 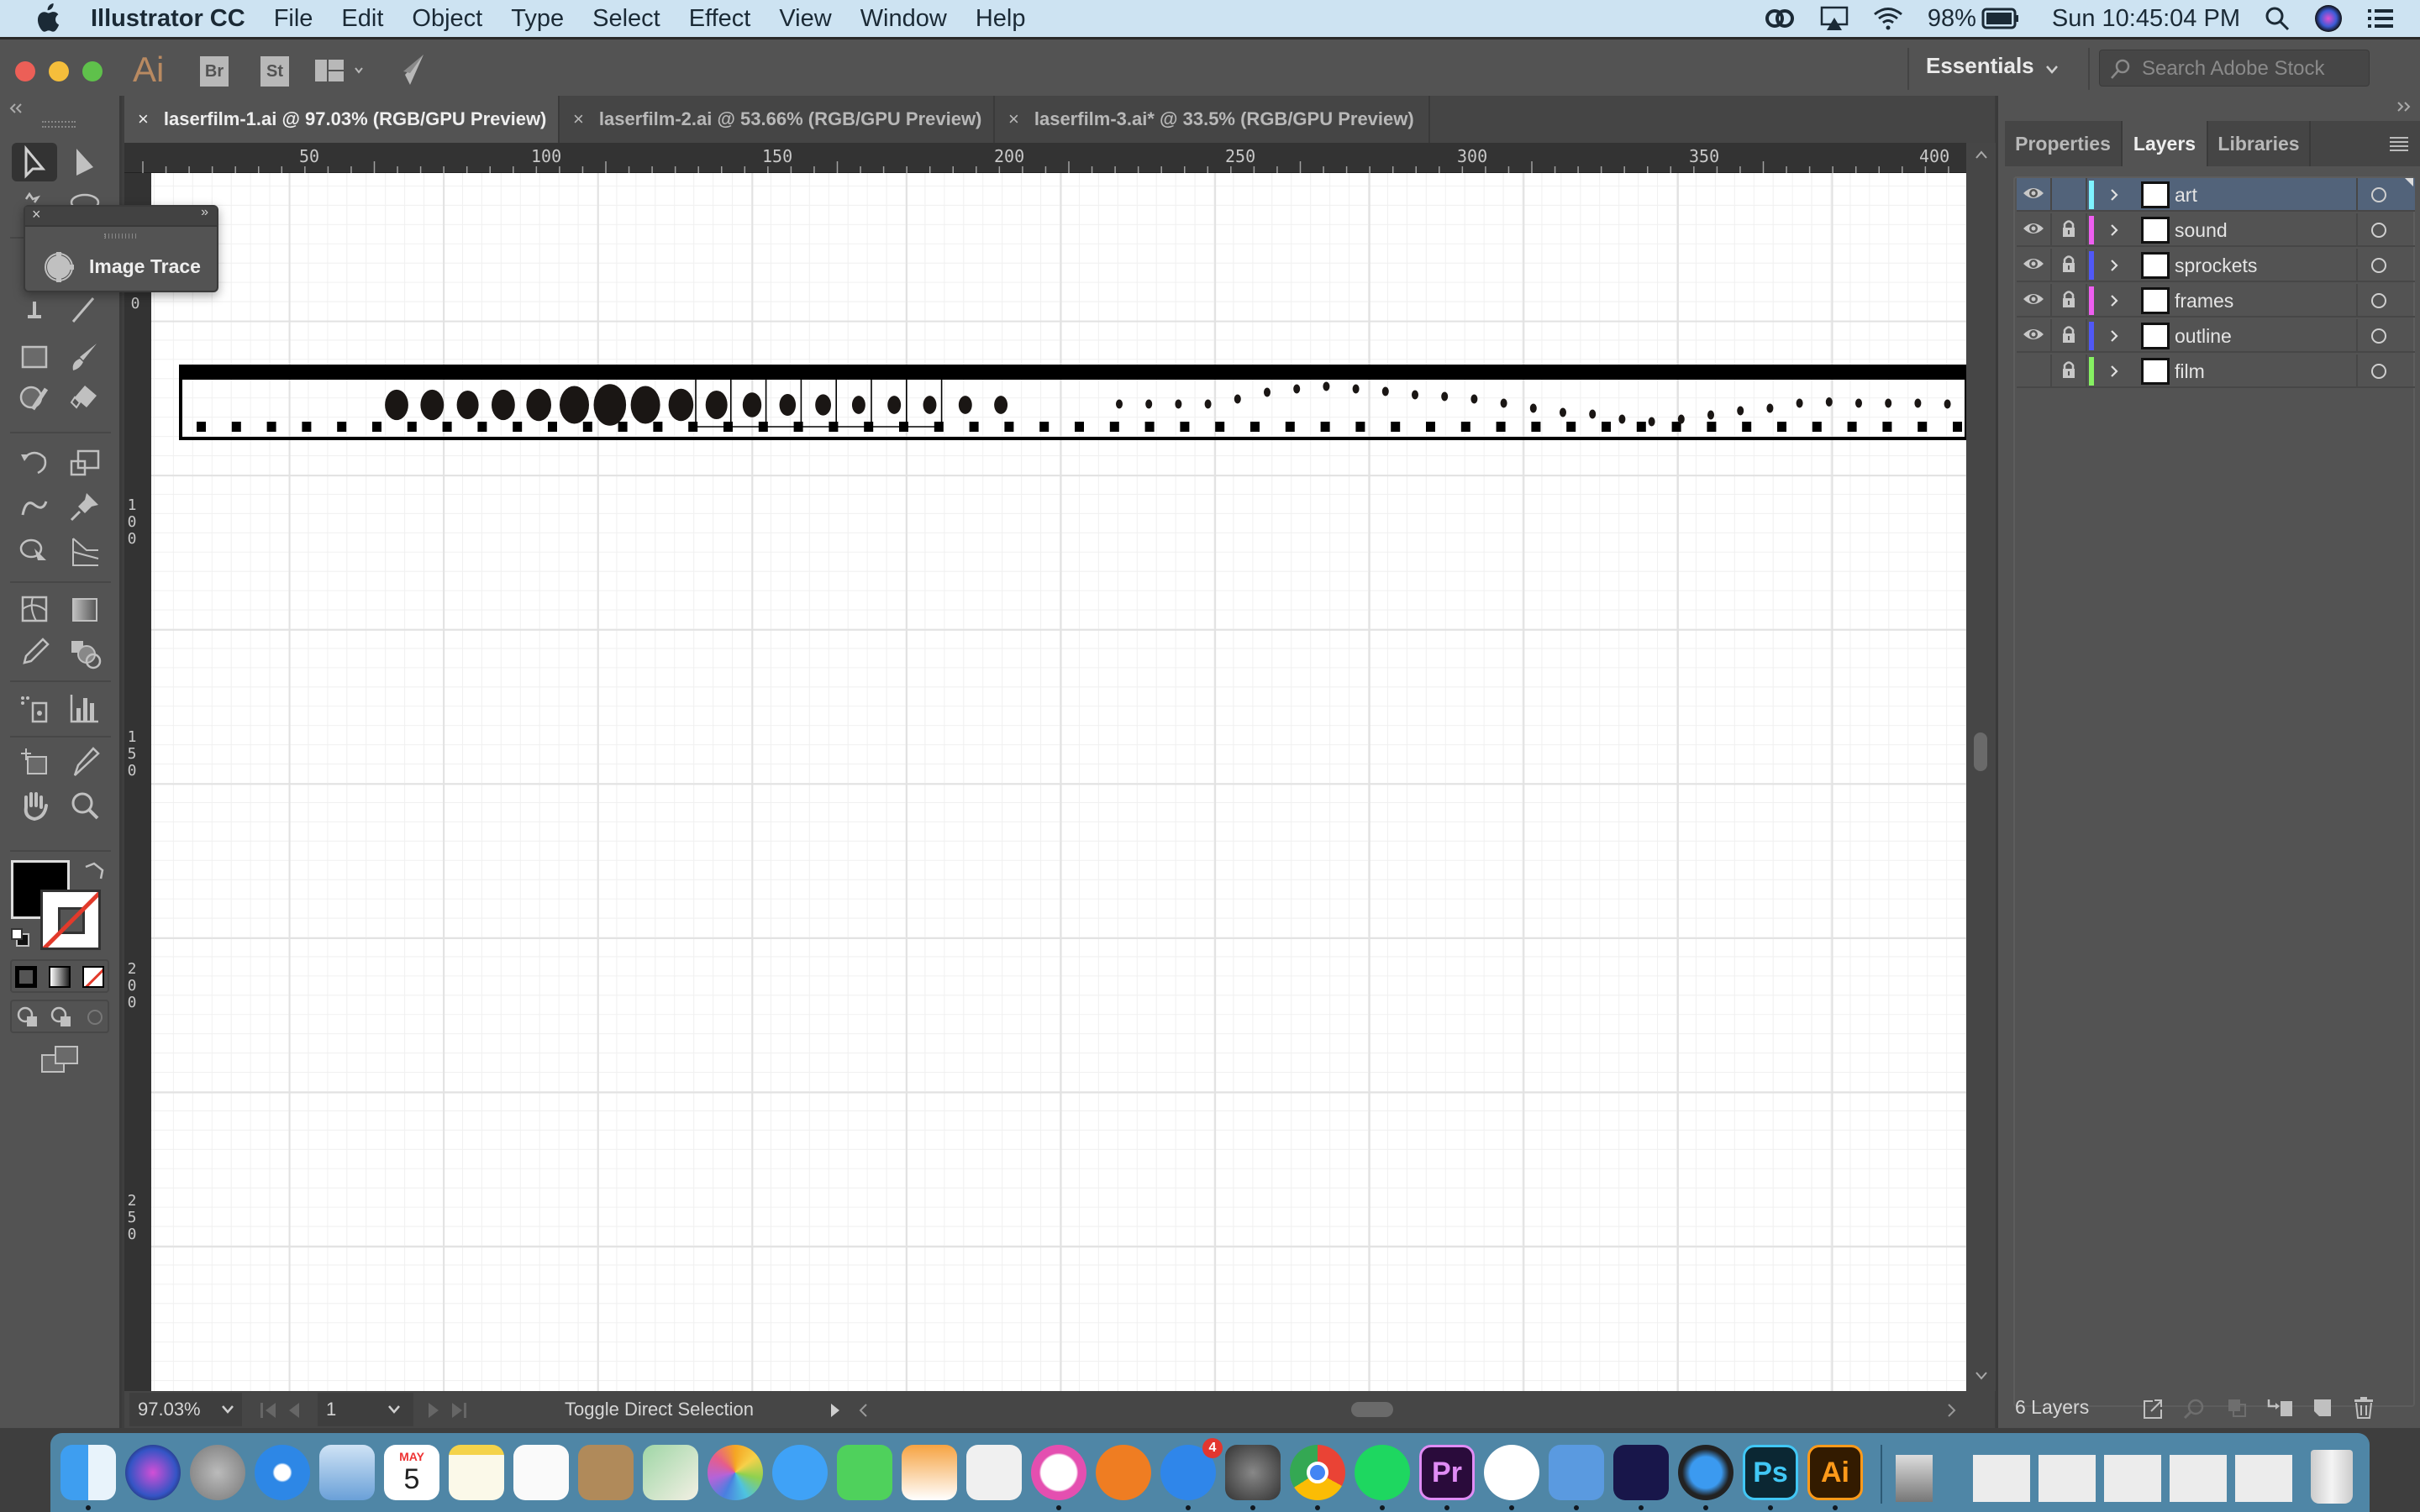 I want to click on layer-row-sound: sound, so click(x=2216, y=230).